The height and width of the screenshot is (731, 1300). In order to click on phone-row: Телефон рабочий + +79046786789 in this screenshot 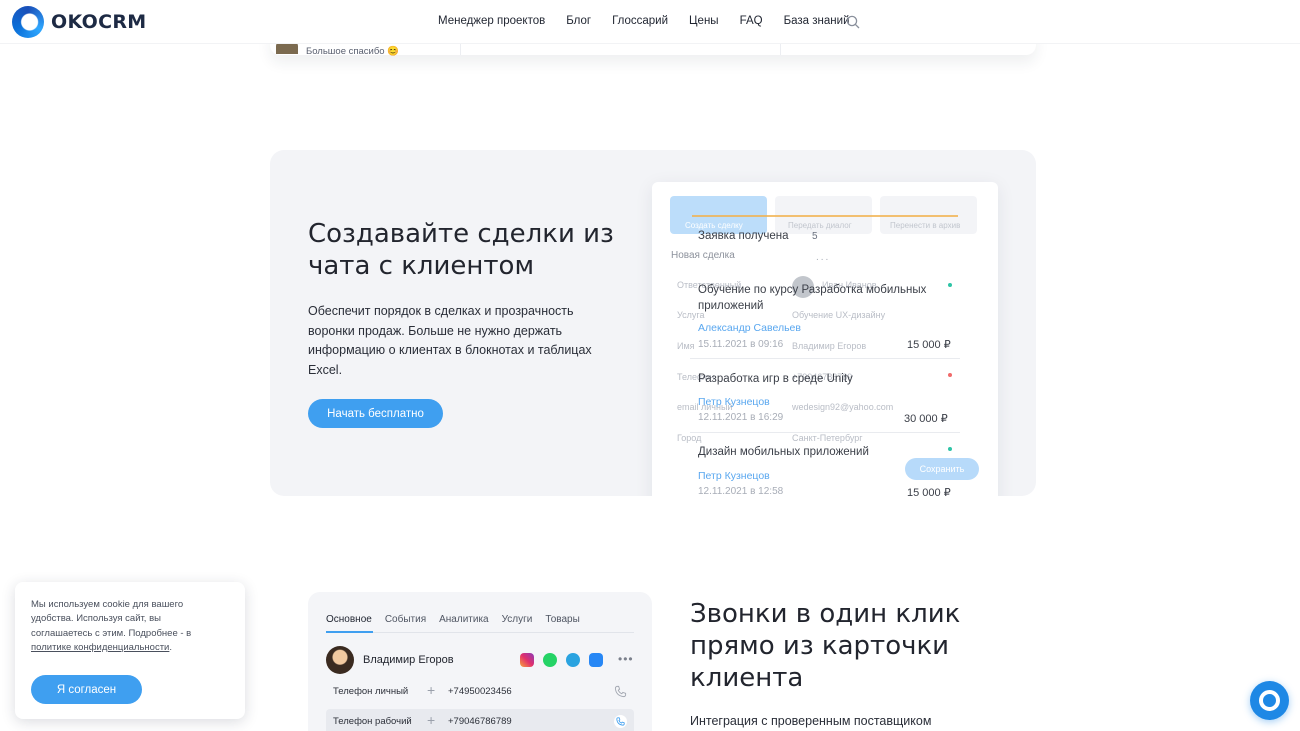, I will do `click(480, 720)`.